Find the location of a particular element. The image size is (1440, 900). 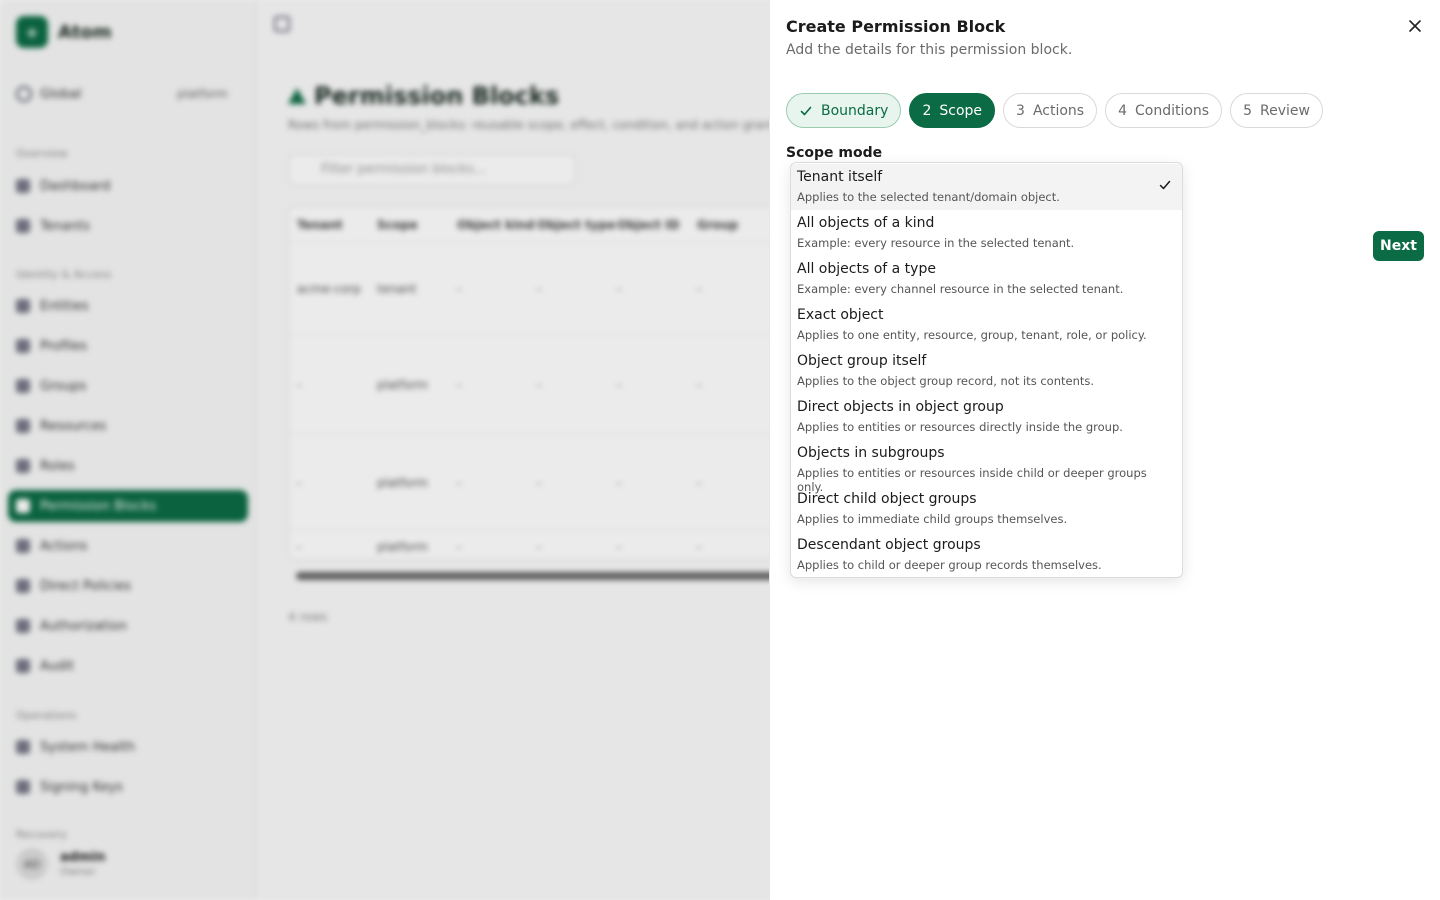

step-number: 2 is located at coordinates (927, 110).